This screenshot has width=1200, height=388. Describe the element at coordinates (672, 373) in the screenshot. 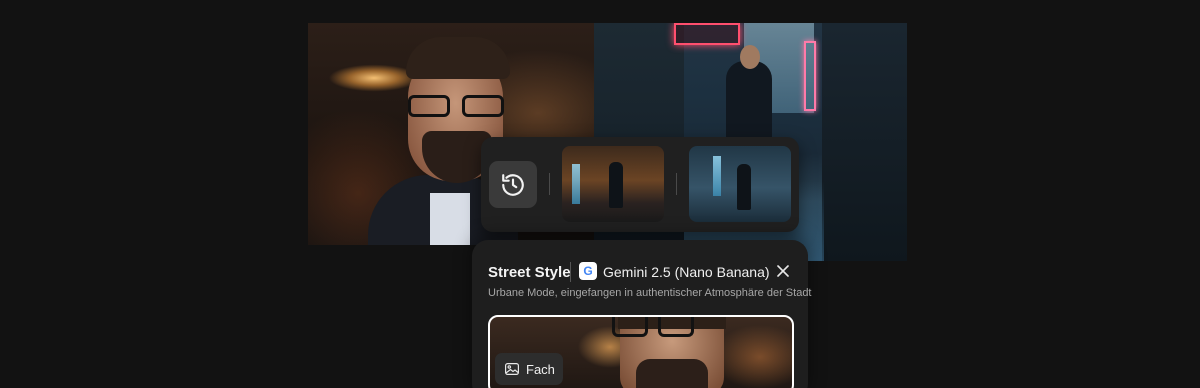

I see `preview-beard` at that location.